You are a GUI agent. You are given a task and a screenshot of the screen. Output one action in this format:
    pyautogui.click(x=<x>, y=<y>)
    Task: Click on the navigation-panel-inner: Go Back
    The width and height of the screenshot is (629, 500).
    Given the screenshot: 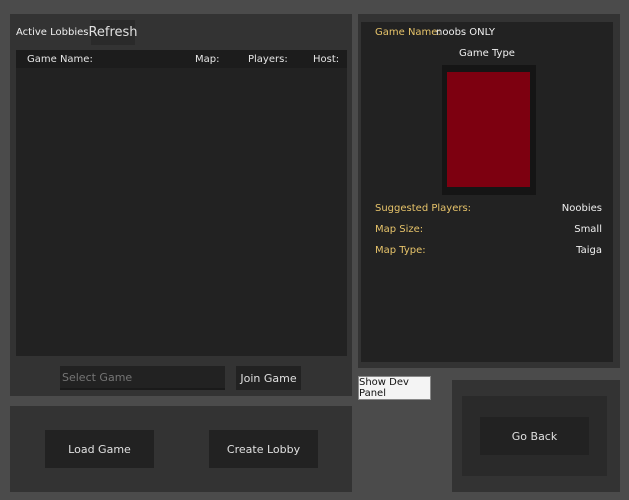 What is the action you would take?
    pyautogui.click(x=534, y=436)
    